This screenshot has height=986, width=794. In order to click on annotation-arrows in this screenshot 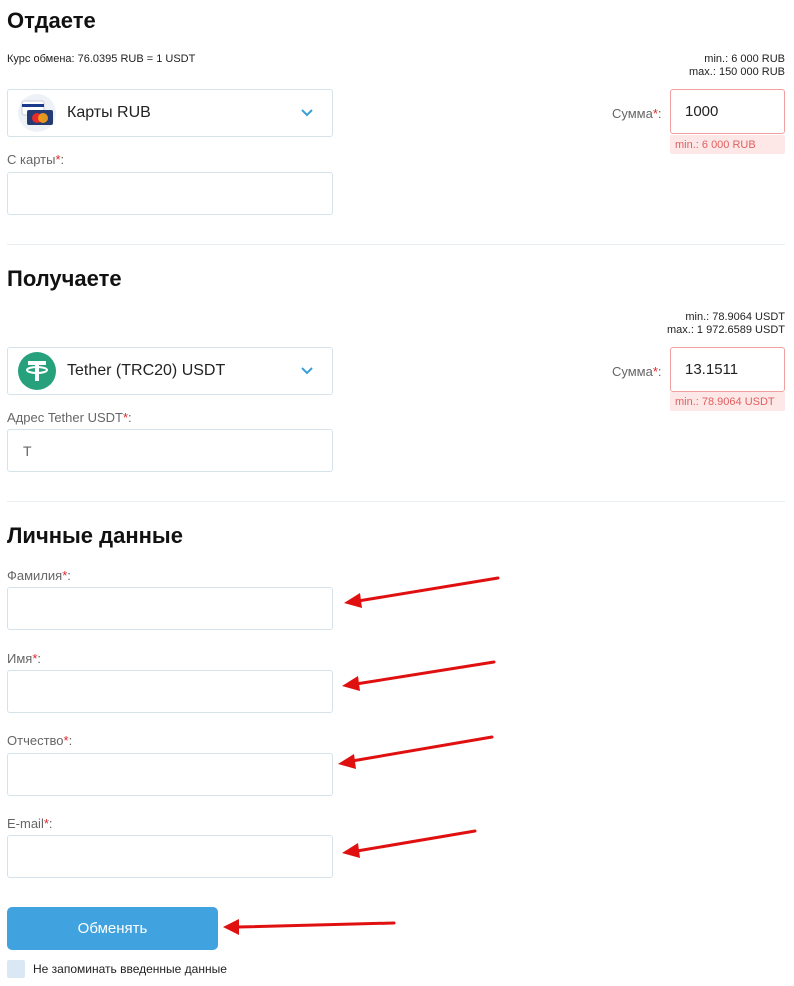, I will do `click(361, 755)`.